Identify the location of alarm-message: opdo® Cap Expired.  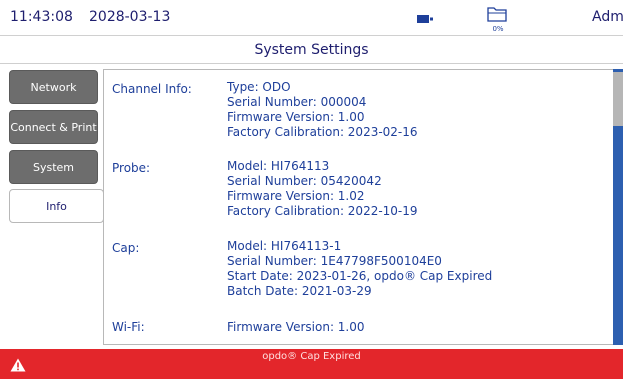
(311, 356).